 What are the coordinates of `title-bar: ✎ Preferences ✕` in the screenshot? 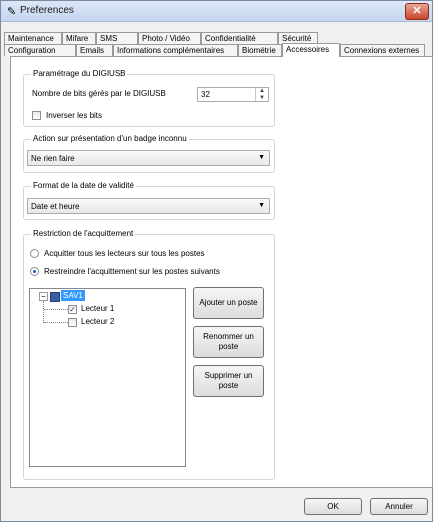 It's located at (216, 11).